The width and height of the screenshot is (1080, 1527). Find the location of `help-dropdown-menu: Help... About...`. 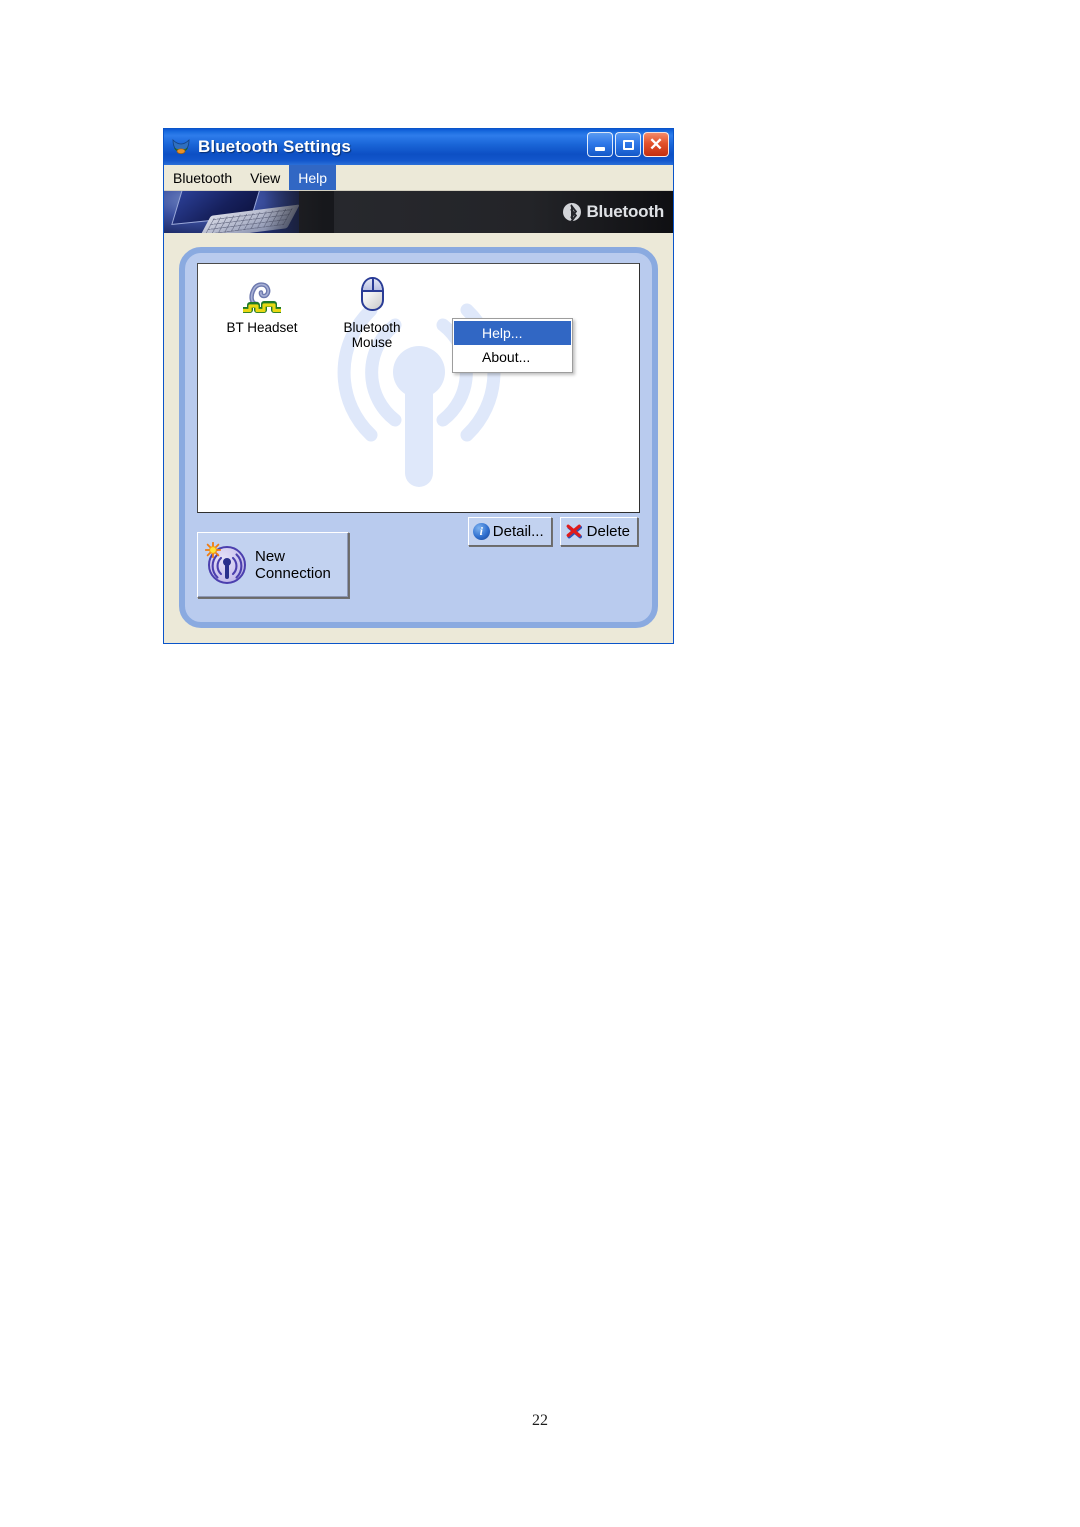

help-dropdown-menu: Help... About... is located at coordinates (512, 345).